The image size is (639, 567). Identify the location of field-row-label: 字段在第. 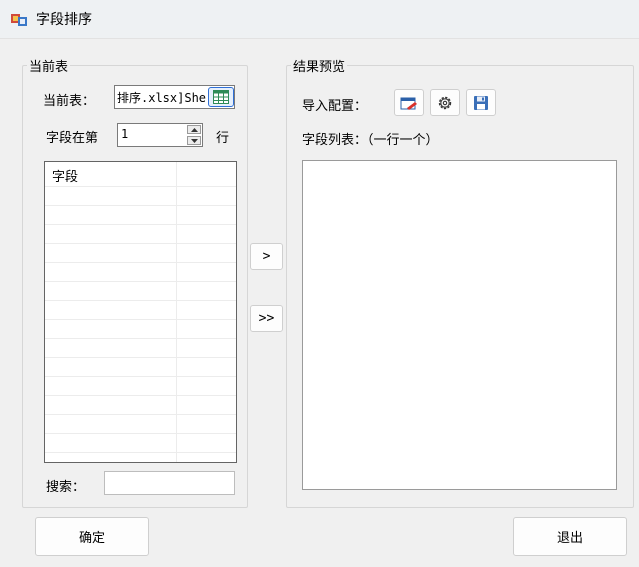
(72, 138).